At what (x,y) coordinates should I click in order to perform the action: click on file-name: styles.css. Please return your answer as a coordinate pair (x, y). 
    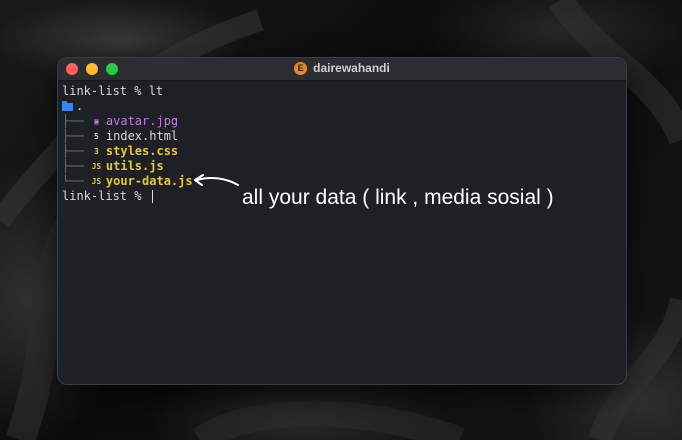
    Looking at the image, I should click on (142, 151).